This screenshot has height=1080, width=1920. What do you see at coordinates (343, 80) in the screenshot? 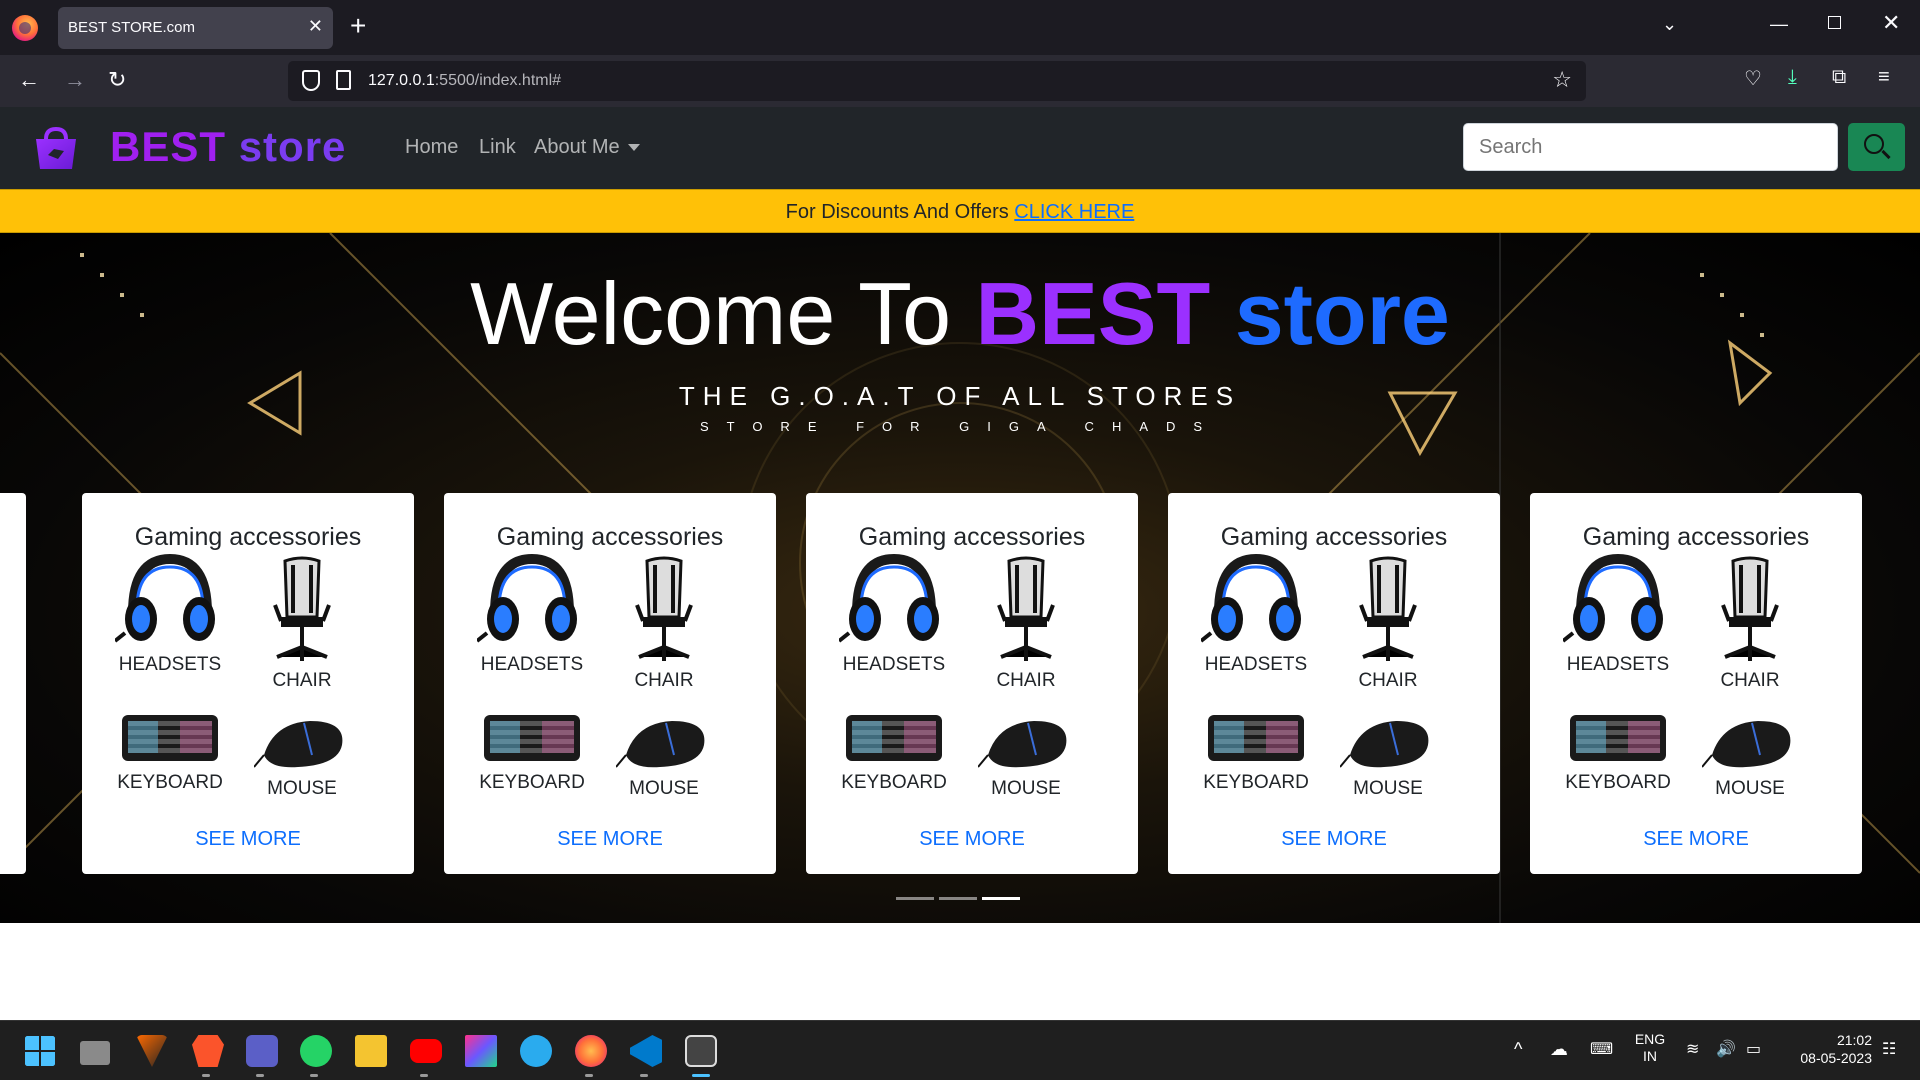
I see `page-info-icon` at bounding box center [343, 80].